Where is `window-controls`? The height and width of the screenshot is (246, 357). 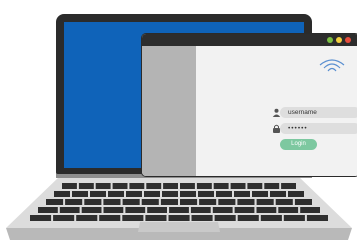
window-controls is located at coordinates (339, 40).